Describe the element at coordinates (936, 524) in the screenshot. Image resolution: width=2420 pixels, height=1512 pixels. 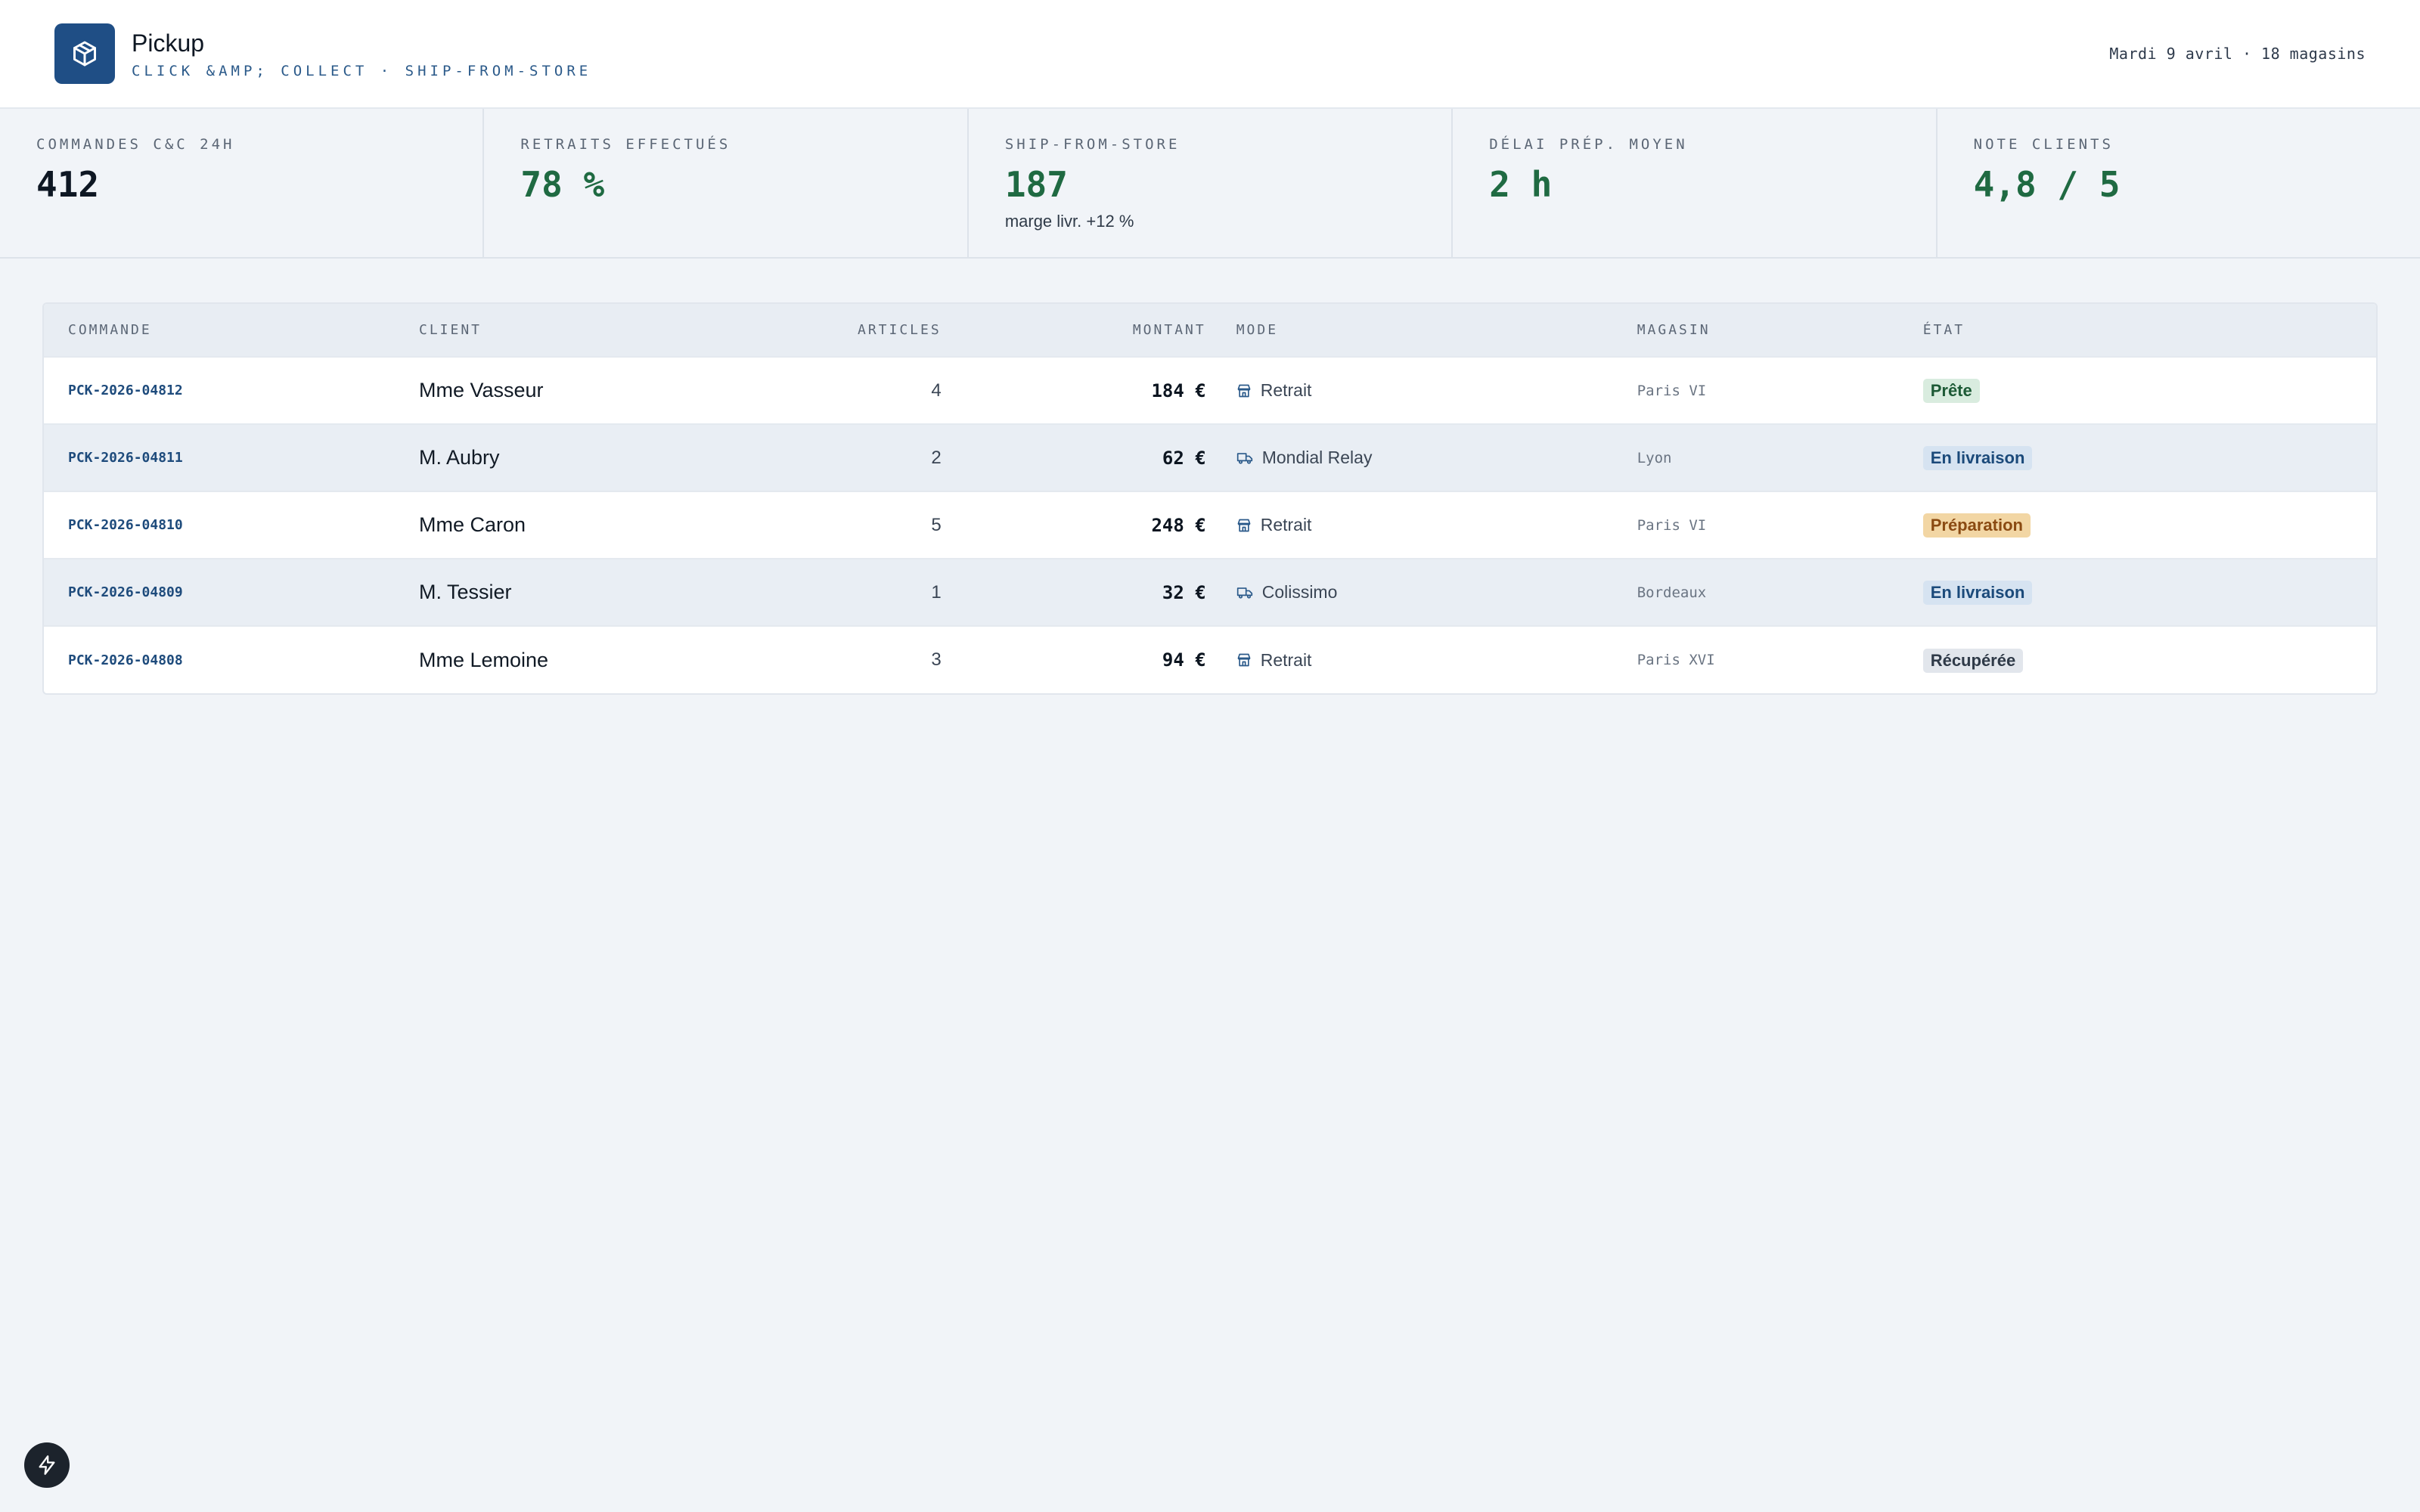
I see `article-count: 5` at that location.